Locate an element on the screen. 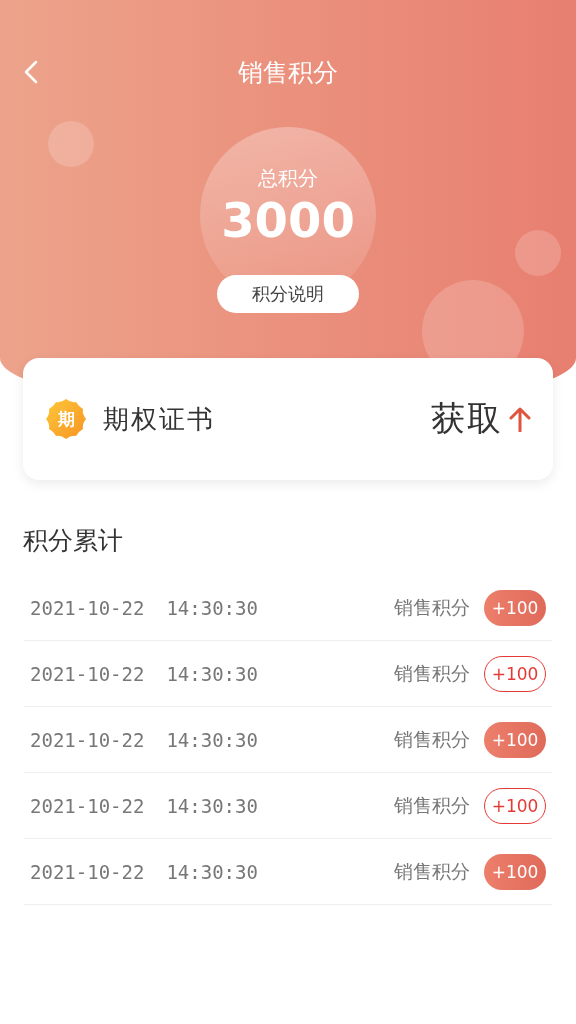 This screenshot has height=1024, width=576. certificate-title: 期权证书 is located at coordinates (159, 419).